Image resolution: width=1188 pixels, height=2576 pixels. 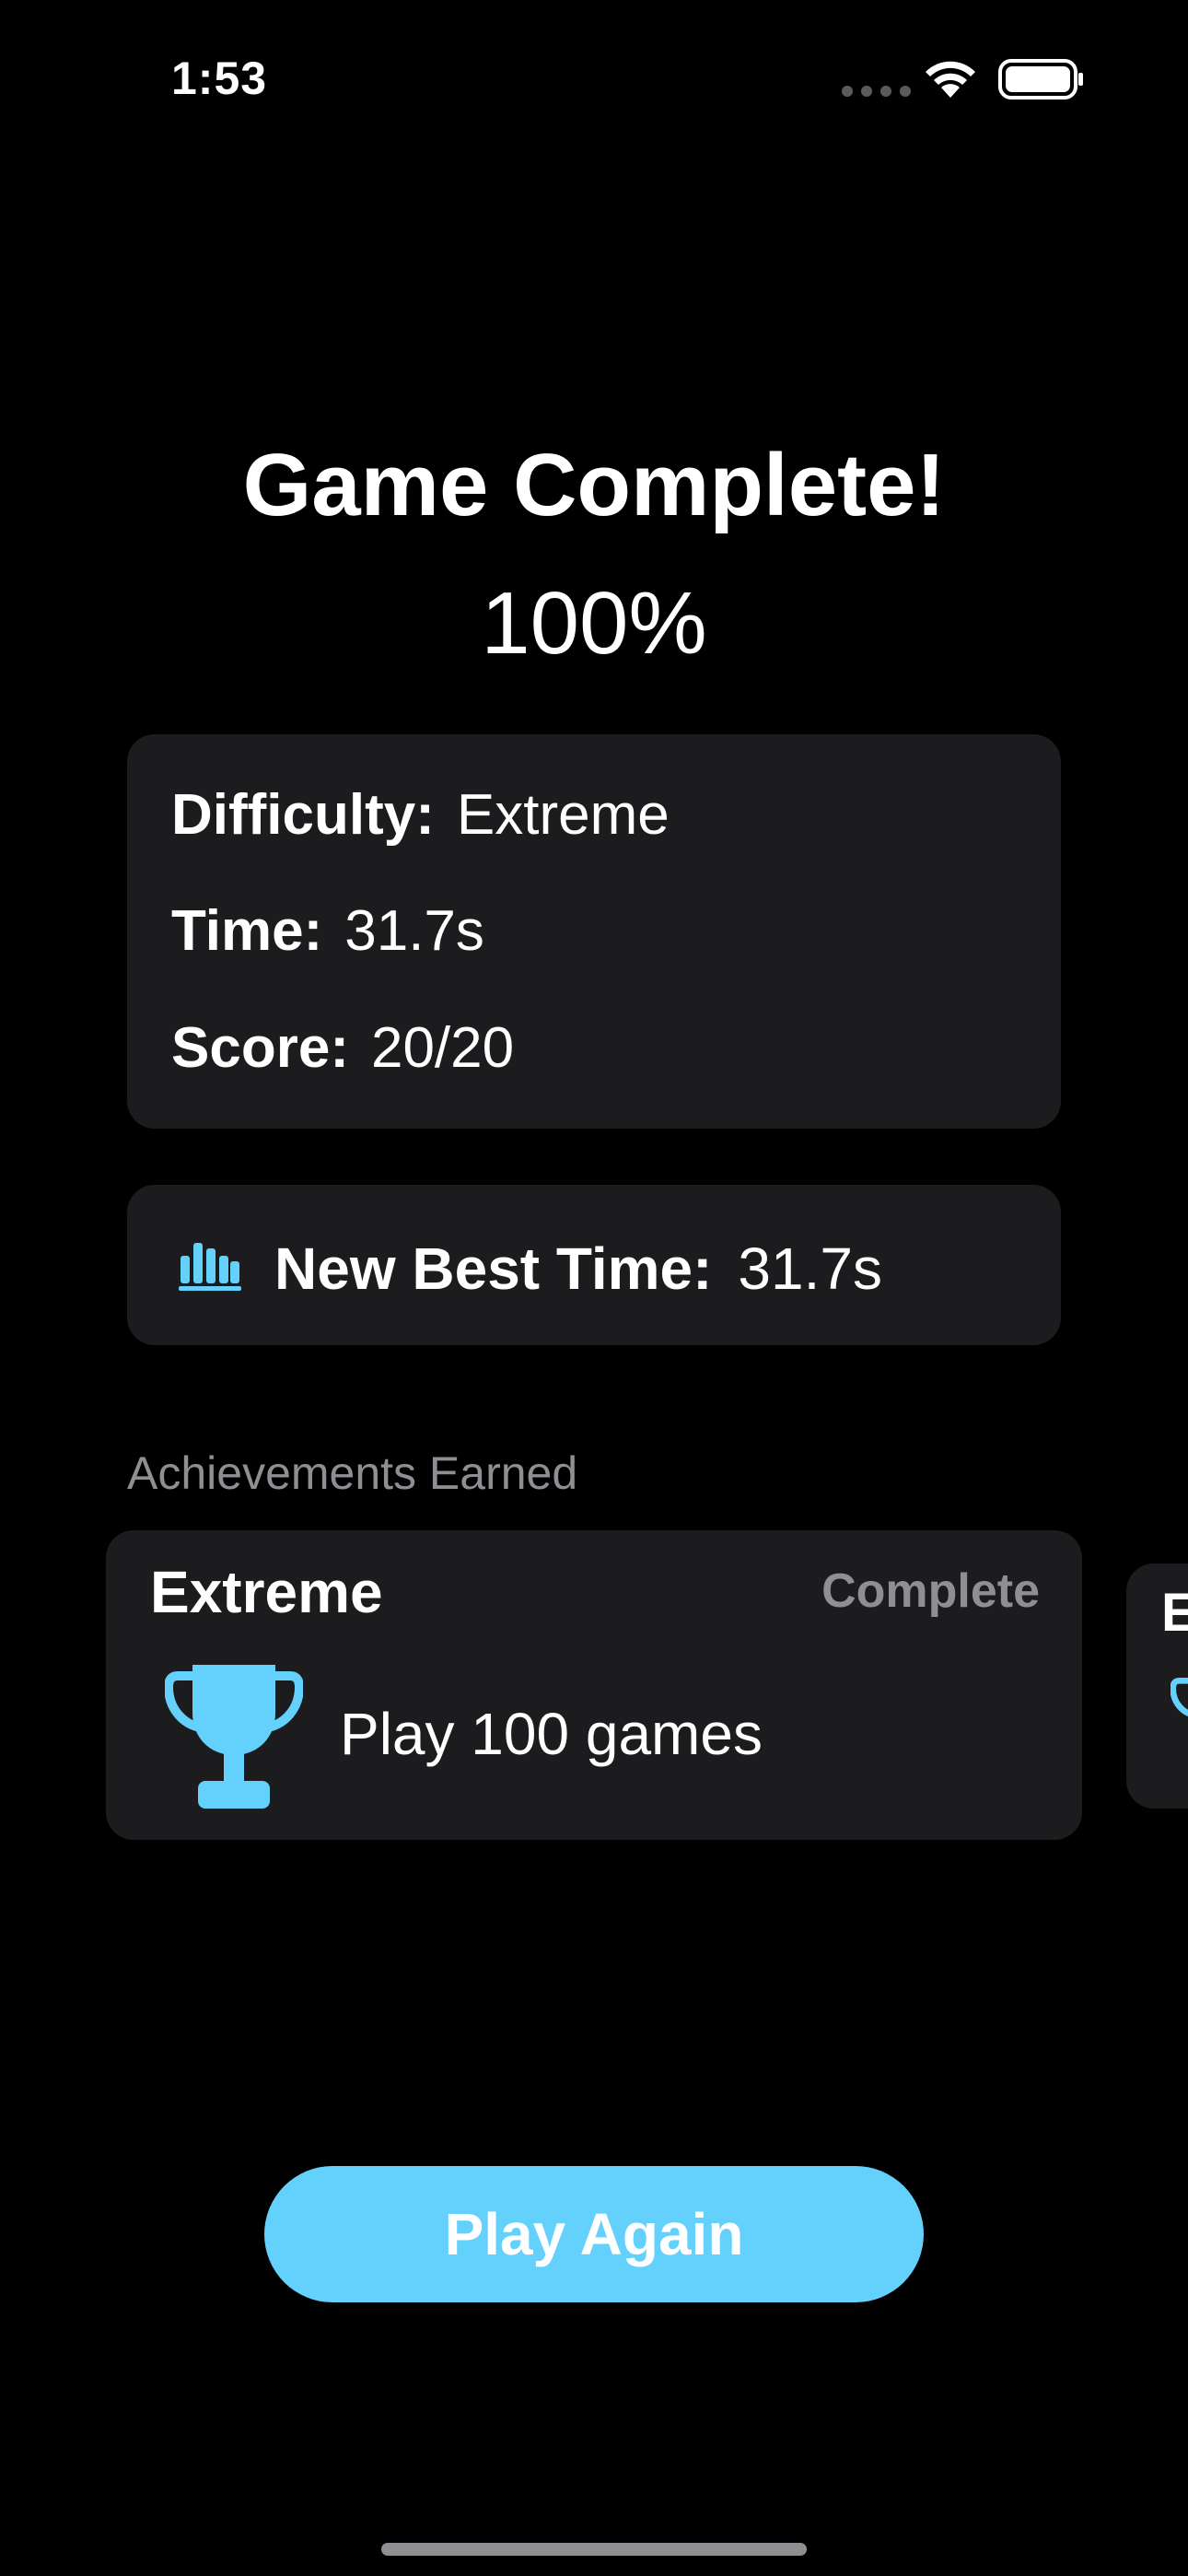 What do you see at coordinates (930, 1591) in the screenshot?
I see `achievement-status: Complete` at bounding box center [930, 1591].